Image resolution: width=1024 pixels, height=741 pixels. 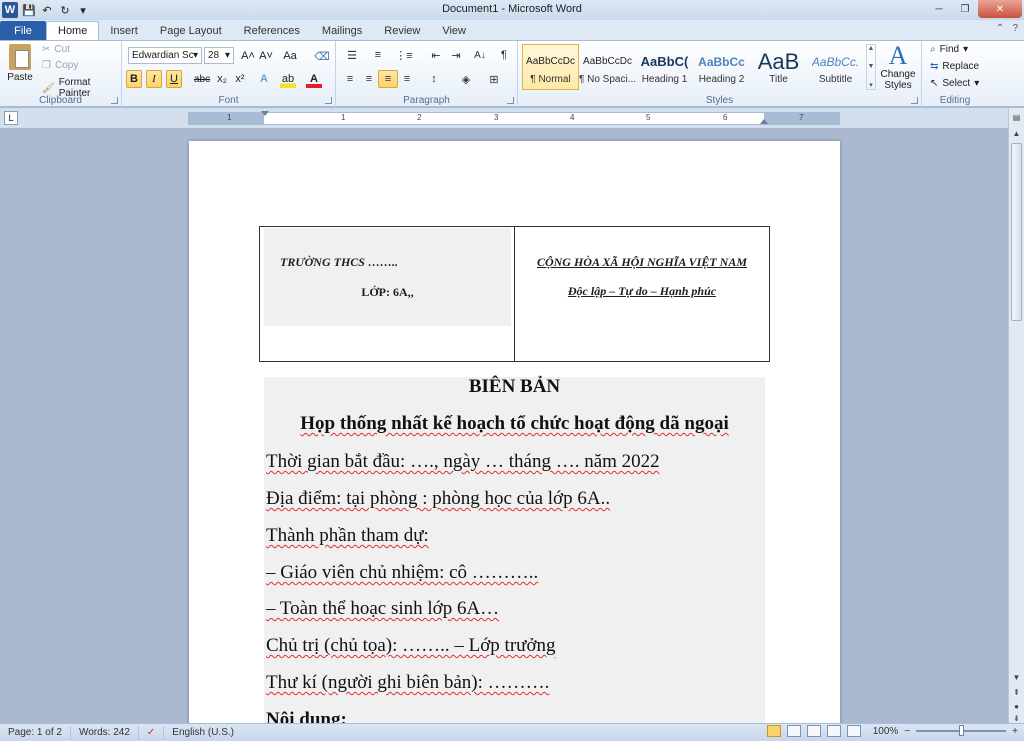 What do you see at coordinates (954, 66) in the screenshot?
I see `replace-button: ⇆ Replace` at bounding box center [954, 66].